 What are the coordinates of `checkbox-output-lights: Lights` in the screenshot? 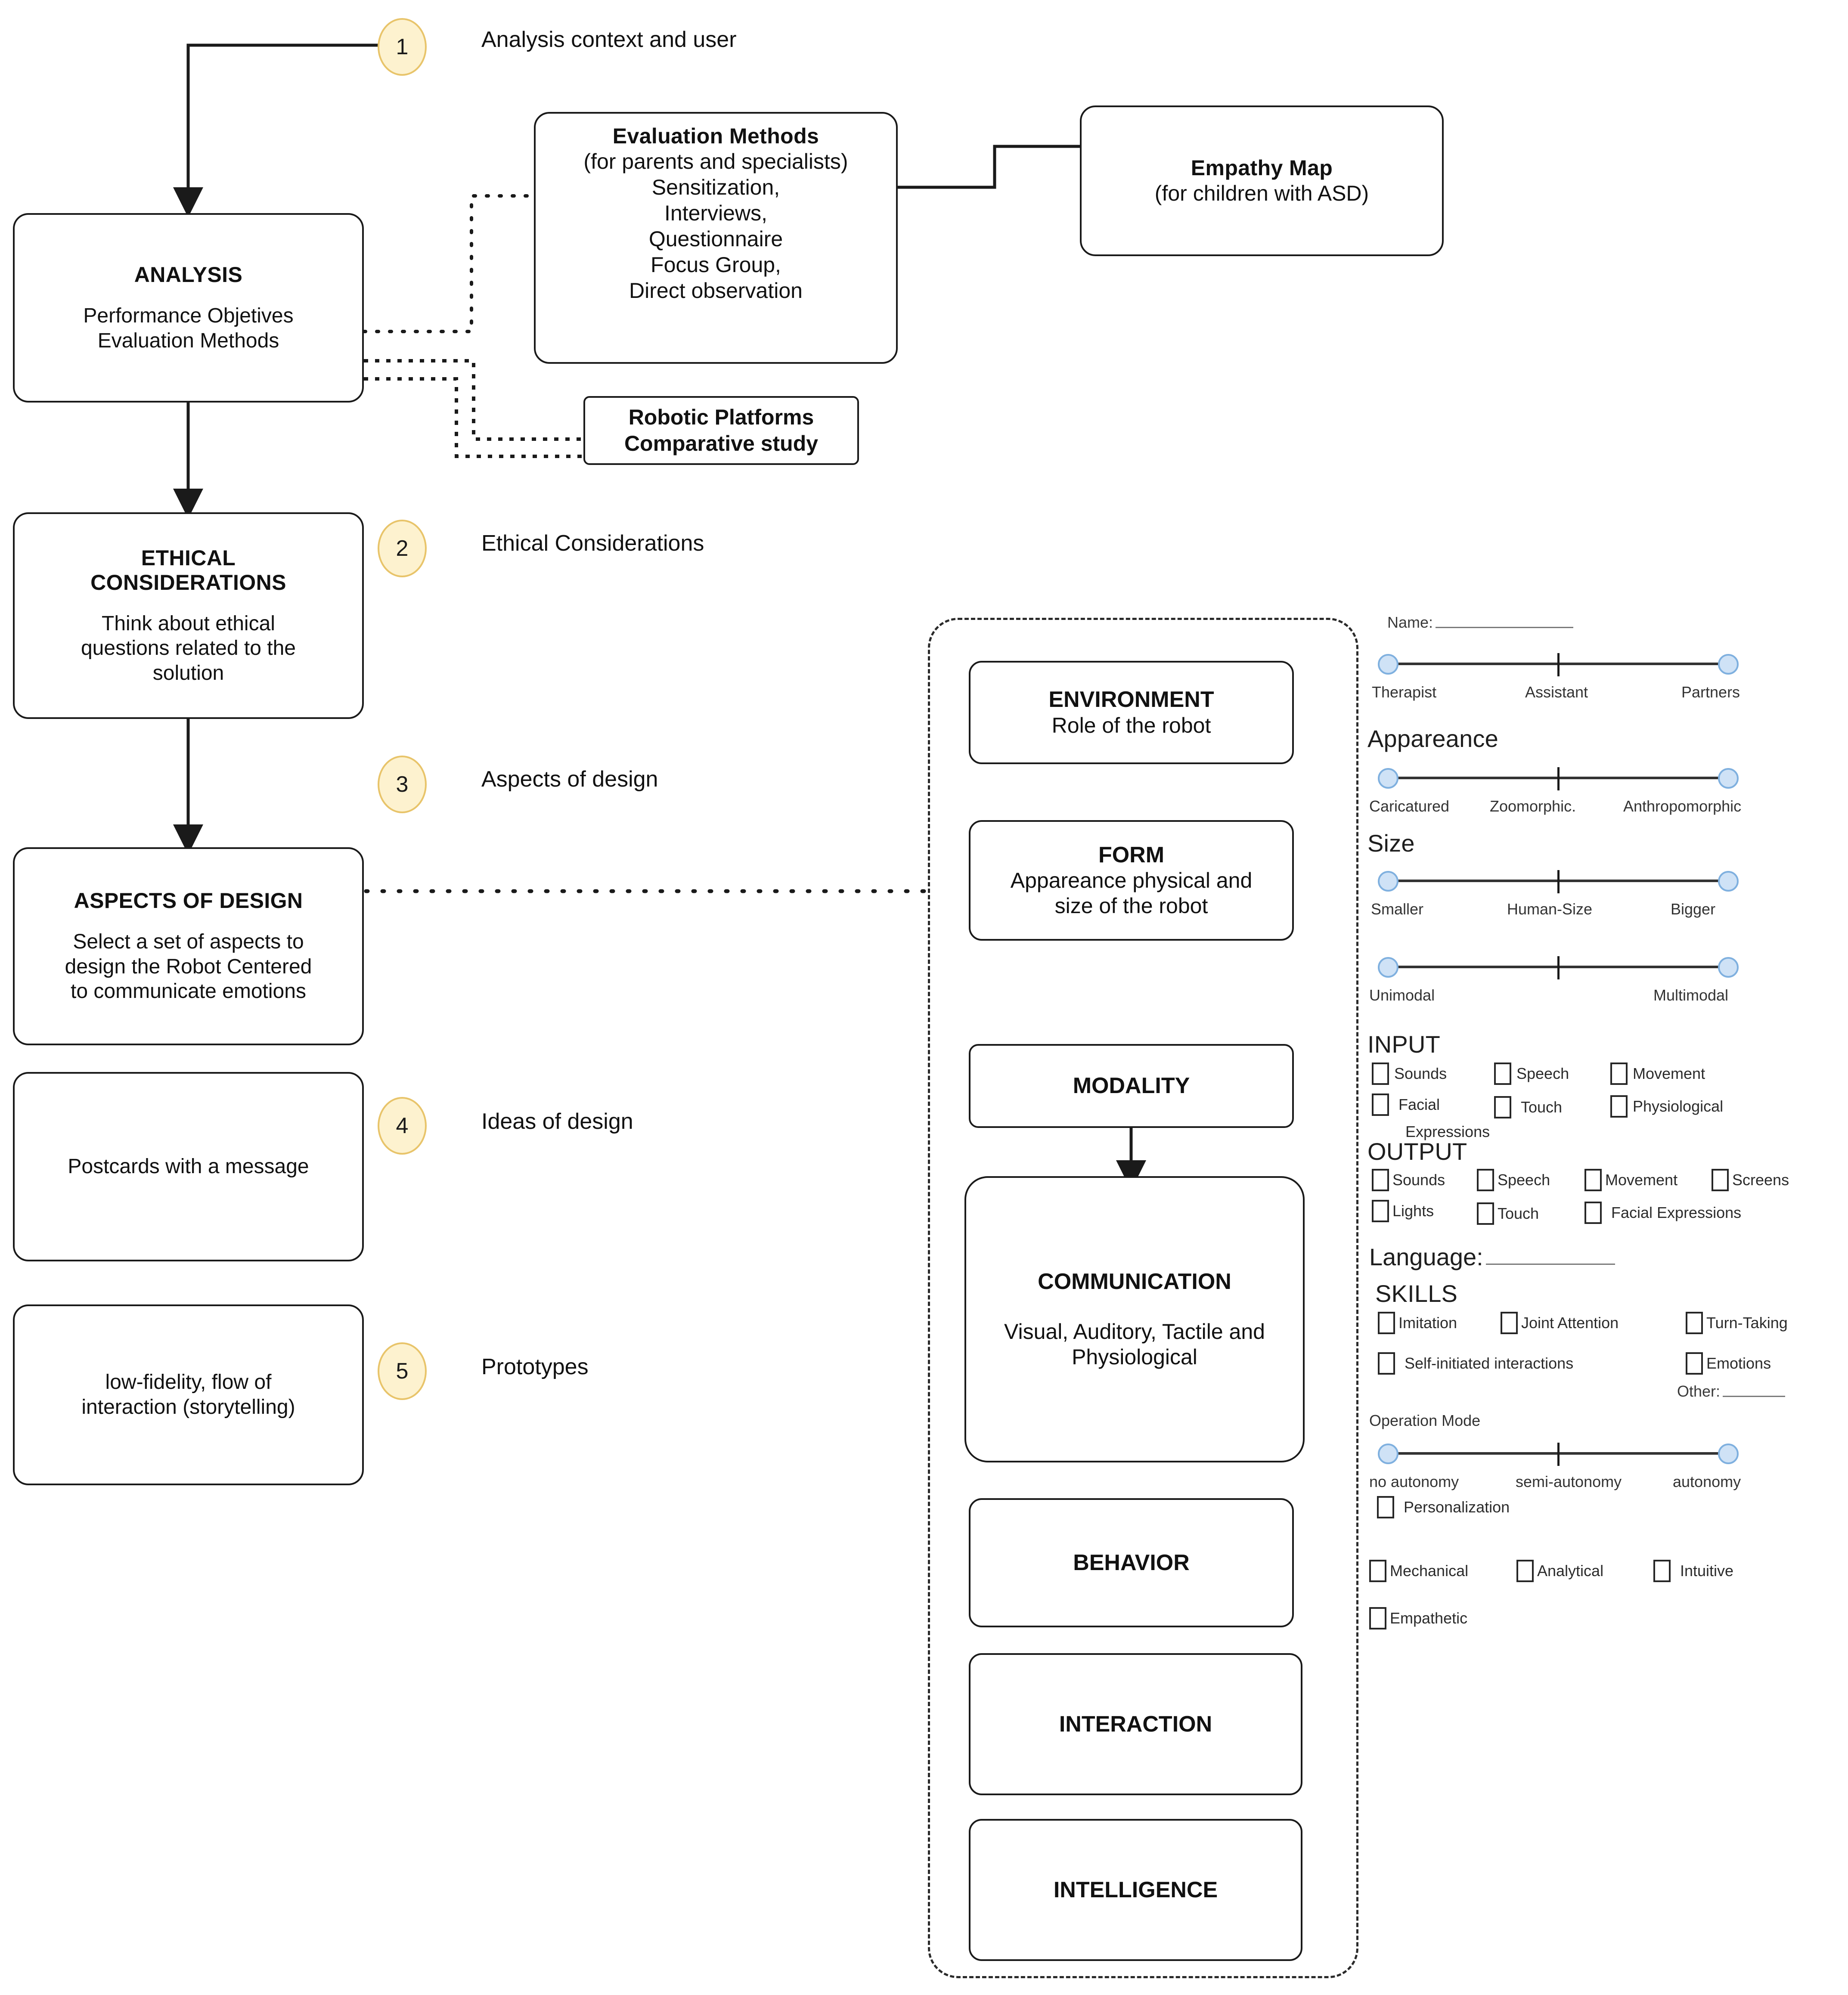 It's located at (1403, 1211).